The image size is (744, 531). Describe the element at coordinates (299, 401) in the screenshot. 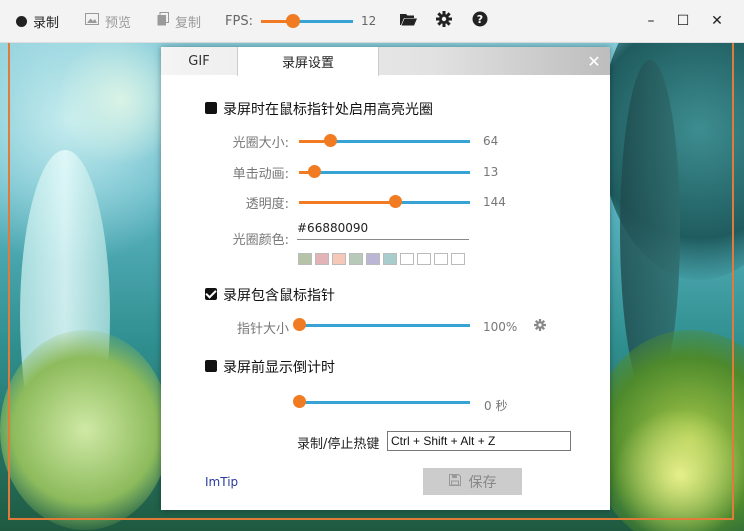

I see `countdown-thumb` at that location.